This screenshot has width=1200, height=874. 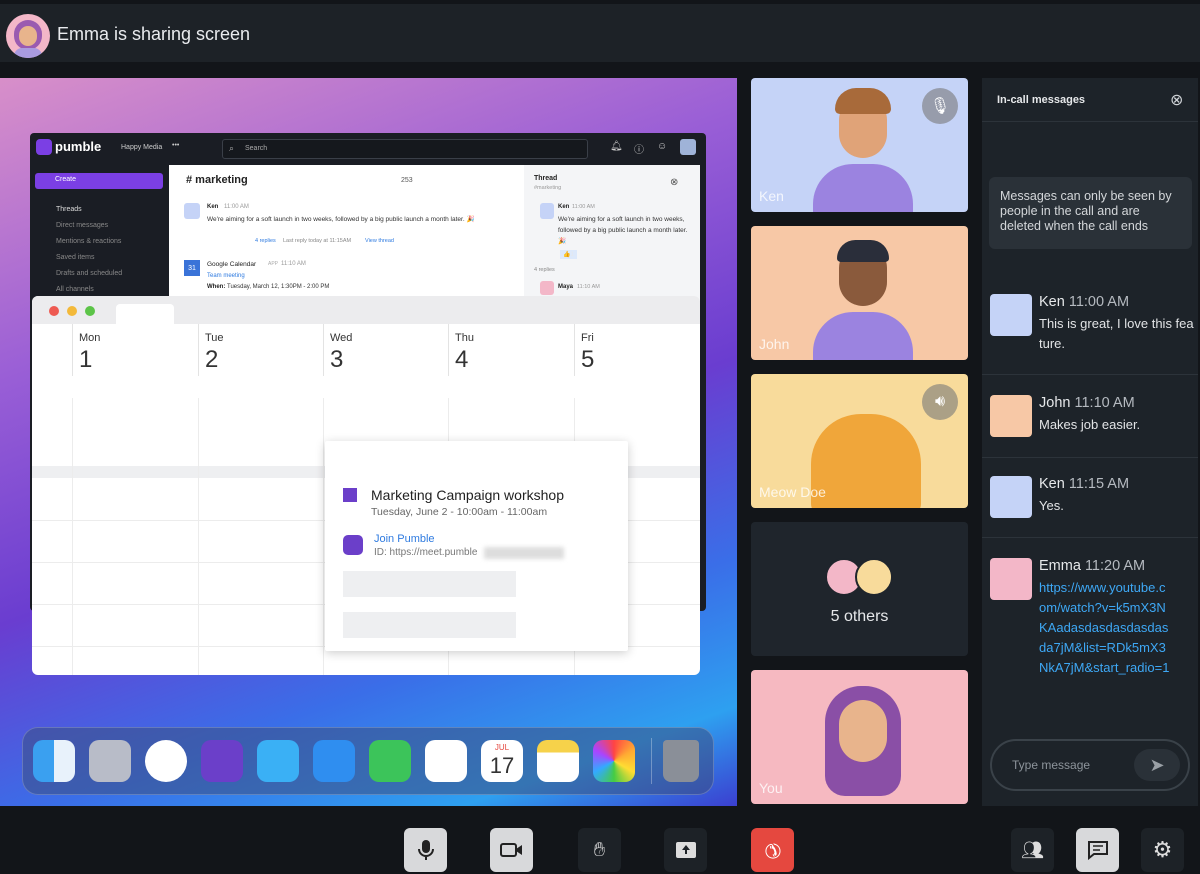 I want to click on event-title: Marketing Campaign workshop, so click(x=467, y=495).